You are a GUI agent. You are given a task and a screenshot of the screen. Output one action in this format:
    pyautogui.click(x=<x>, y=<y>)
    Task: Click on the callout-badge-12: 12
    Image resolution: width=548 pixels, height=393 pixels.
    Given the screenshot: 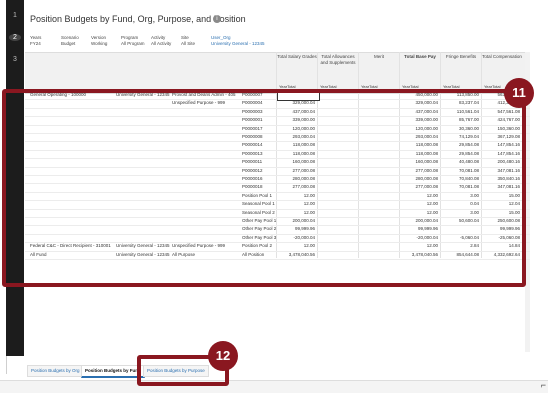 What is the action you would take?
    pyautogui.click(x=223, y=356)
    